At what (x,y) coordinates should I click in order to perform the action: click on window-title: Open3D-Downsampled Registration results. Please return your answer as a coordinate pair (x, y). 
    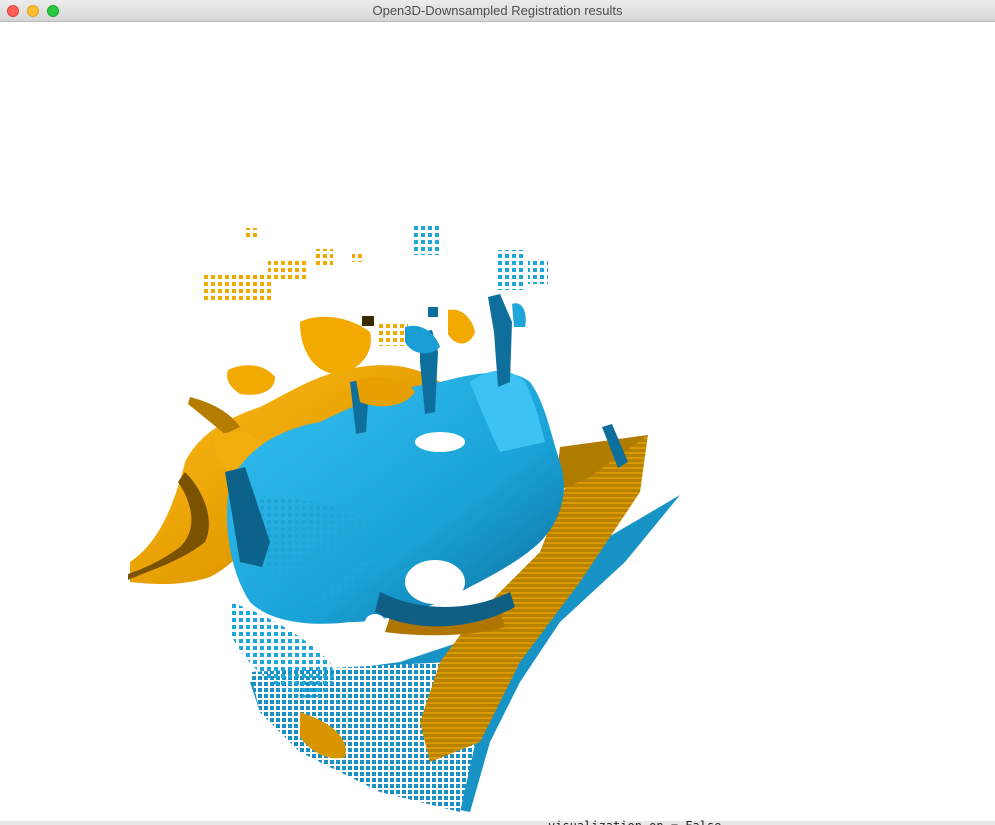
    Looking at the image, I should click on (497, 10).